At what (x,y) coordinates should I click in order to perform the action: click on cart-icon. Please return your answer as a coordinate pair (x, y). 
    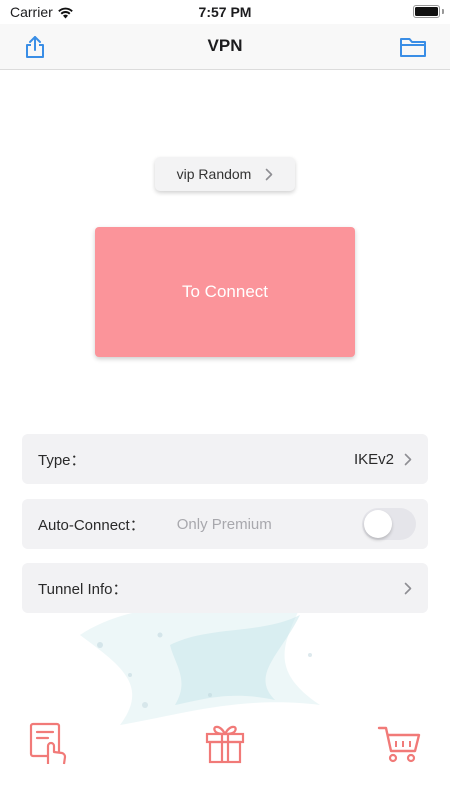
    Looking at the image, I should click on (399, 744).